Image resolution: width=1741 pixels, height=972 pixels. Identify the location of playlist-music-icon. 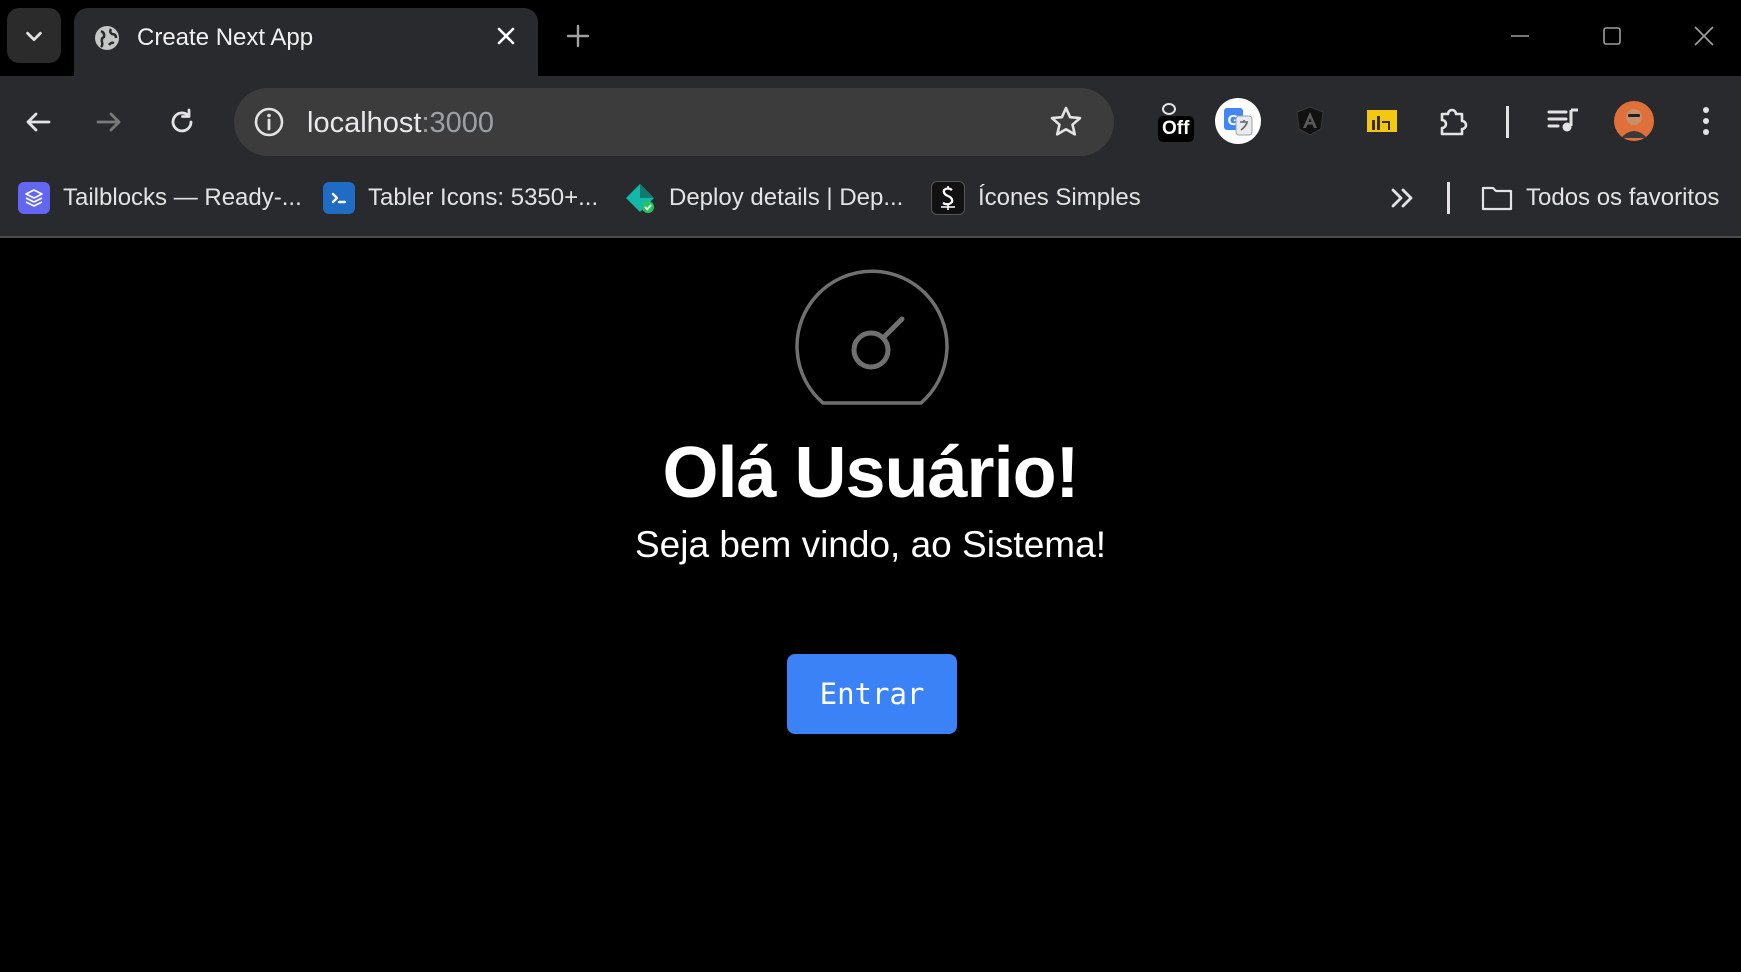
(1562, 120).